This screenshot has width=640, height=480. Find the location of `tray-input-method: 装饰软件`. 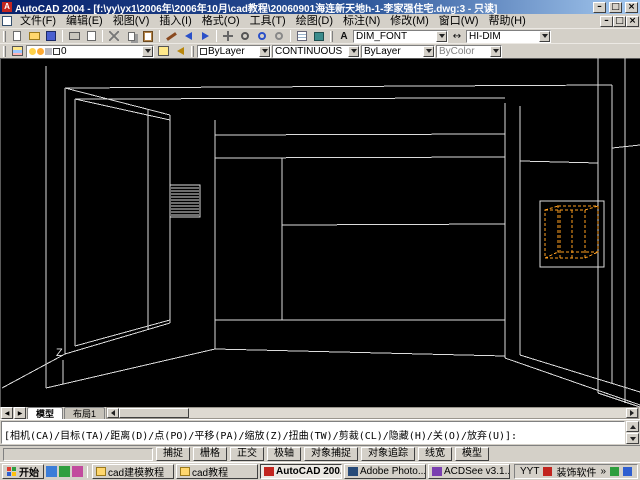

tray-input-method: 装饰软件 is located at coordinates (576, 471).